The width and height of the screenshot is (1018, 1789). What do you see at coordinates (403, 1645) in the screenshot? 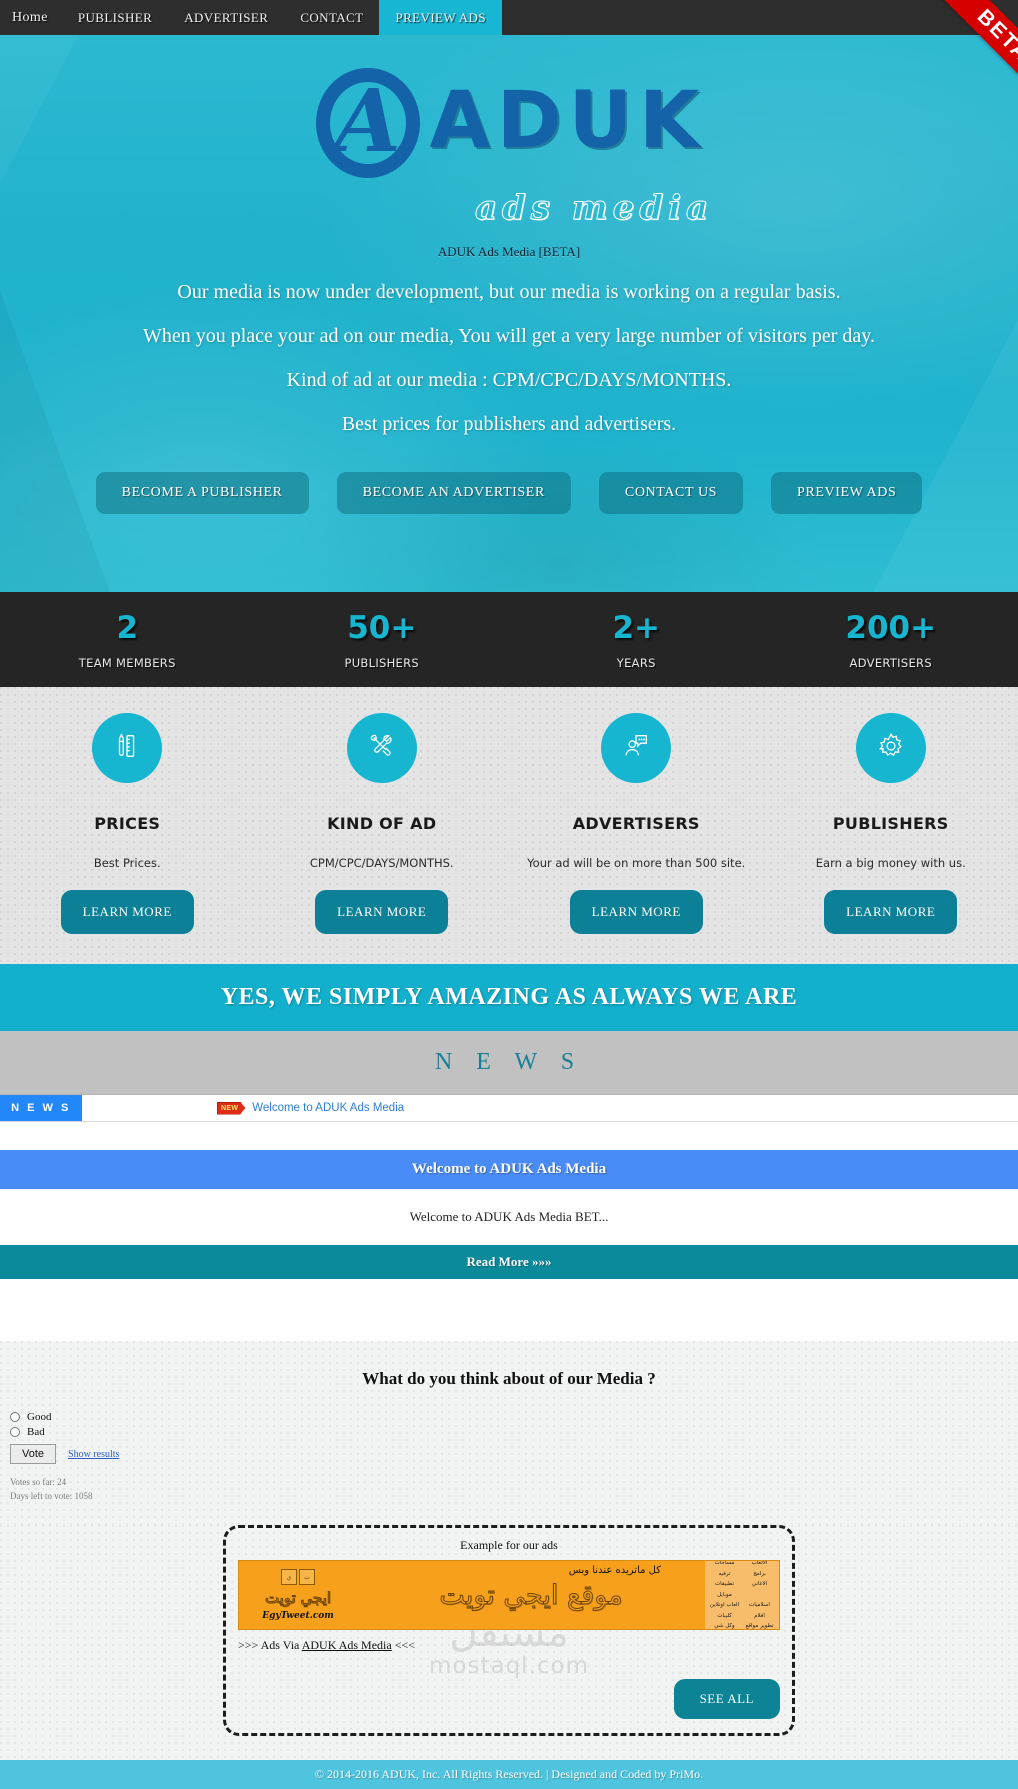
I see `ads-via-suffix: <<<` at bounding box center [403, 1645].